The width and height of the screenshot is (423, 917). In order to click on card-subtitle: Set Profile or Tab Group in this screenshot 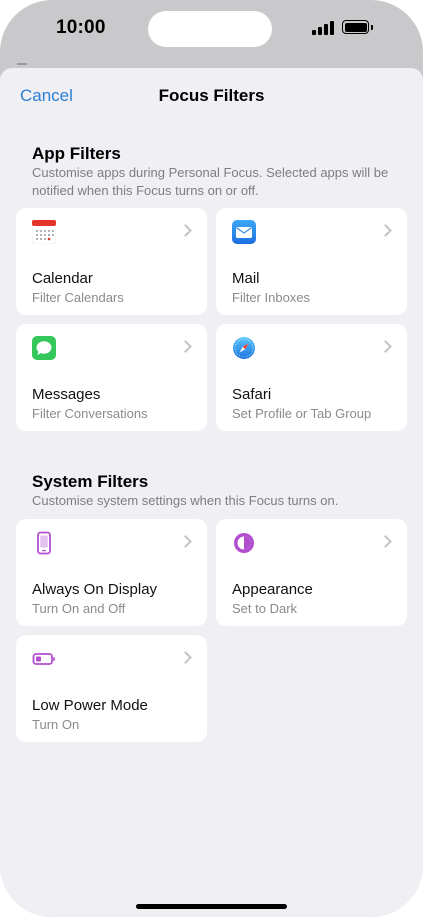, I will do `click(302, 413)`.